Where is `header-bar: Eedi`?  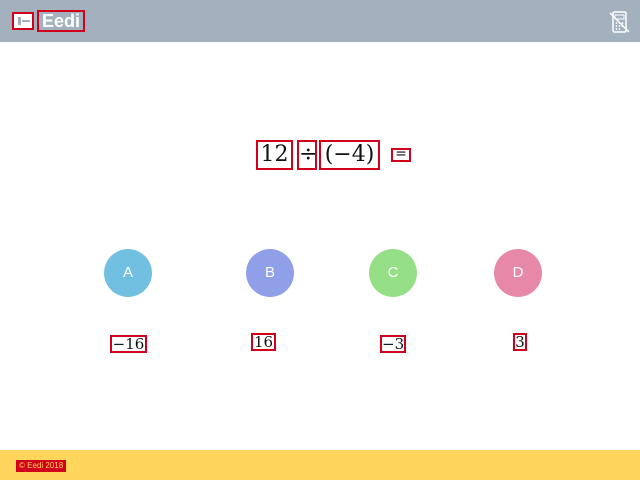 header-bar: Eedi is located at coordinates (320, 21).